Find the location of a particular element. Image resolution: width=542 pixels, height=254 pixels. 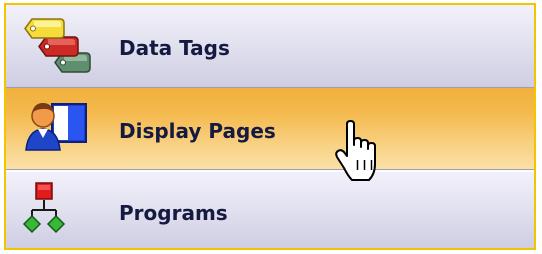

nav-item-label: Data Tags is located at coordinates (174, 48).